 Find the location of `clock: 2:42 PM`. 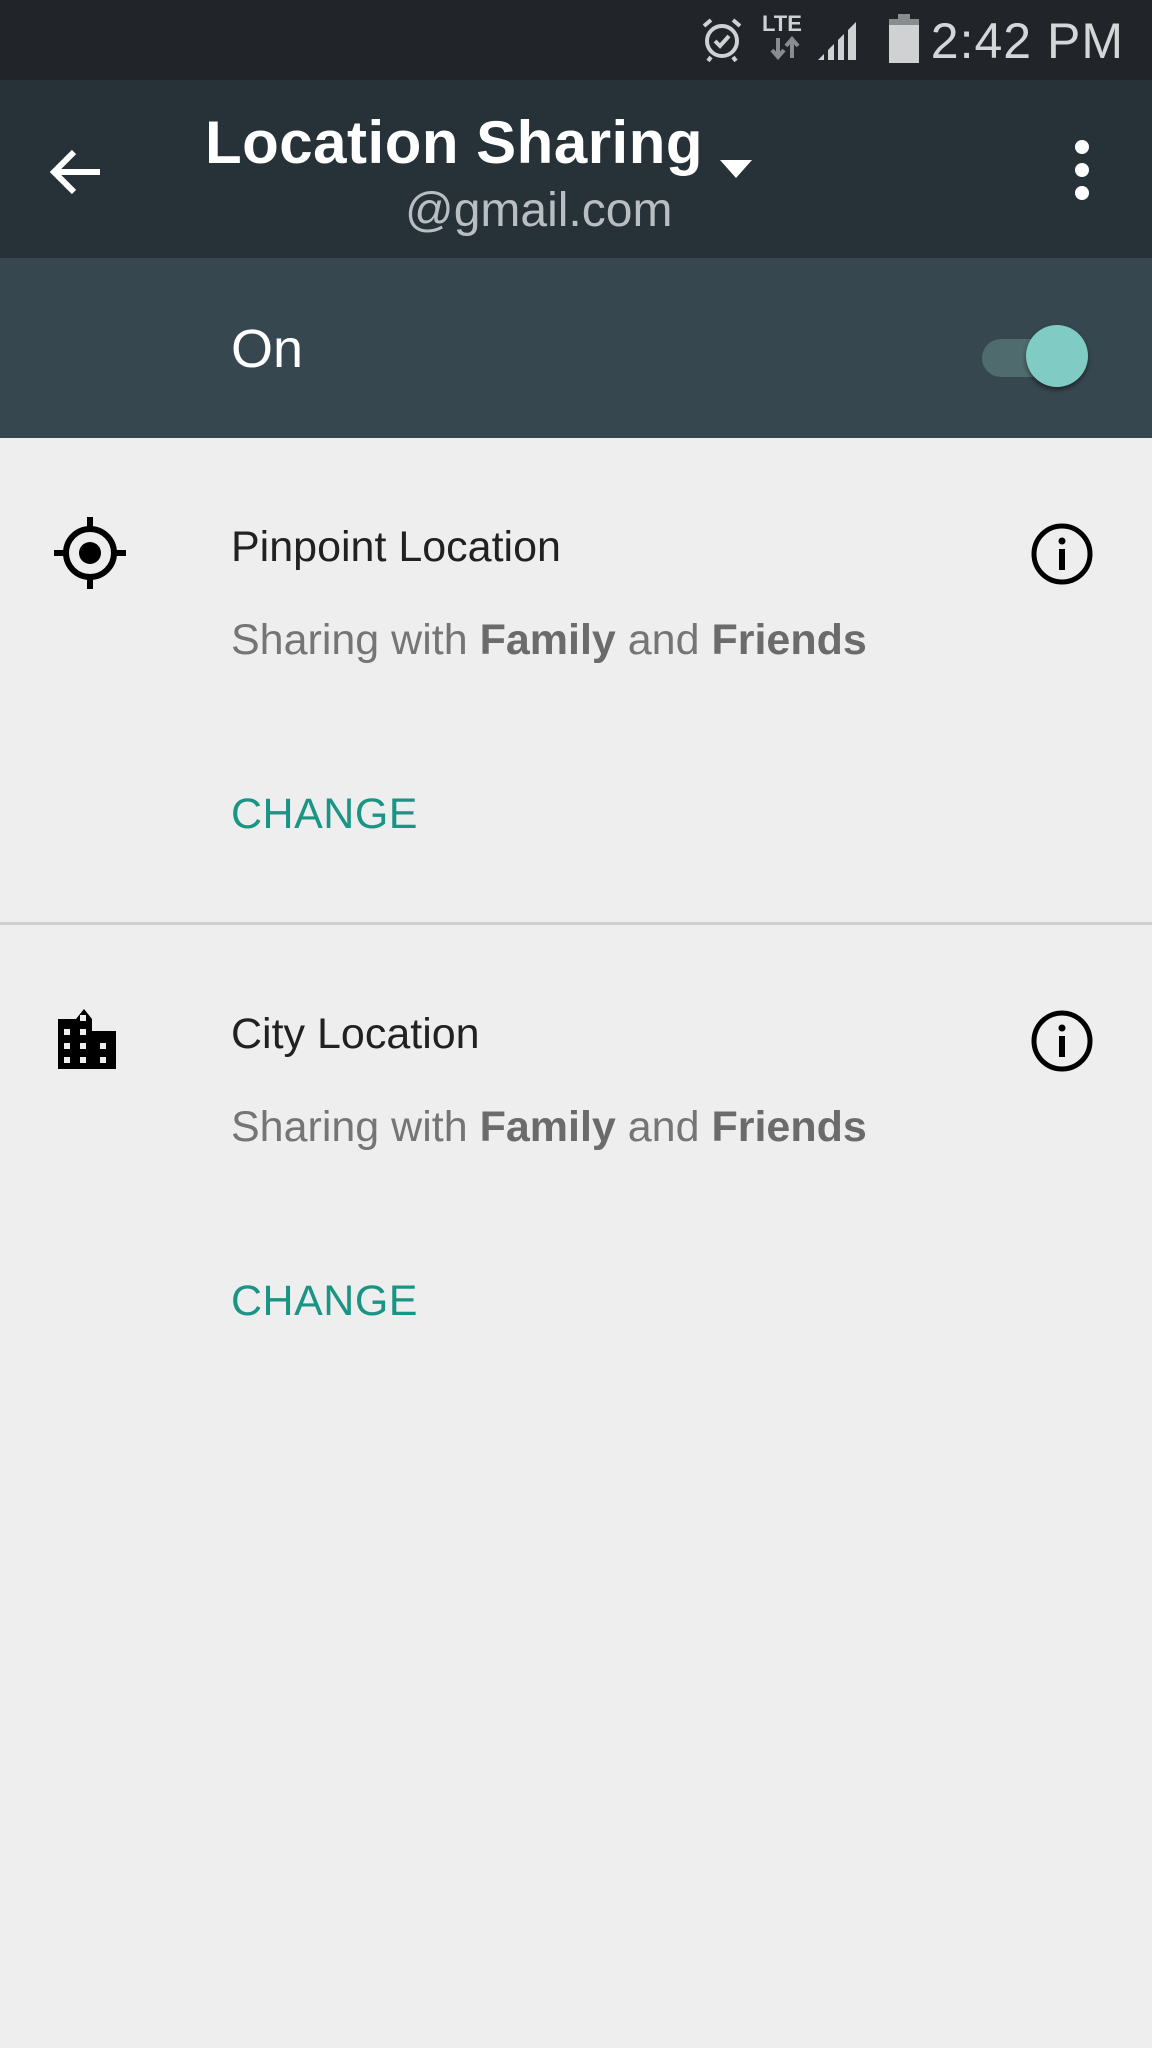

clock: 2:42 PM is located at coordinates (1027, 41).